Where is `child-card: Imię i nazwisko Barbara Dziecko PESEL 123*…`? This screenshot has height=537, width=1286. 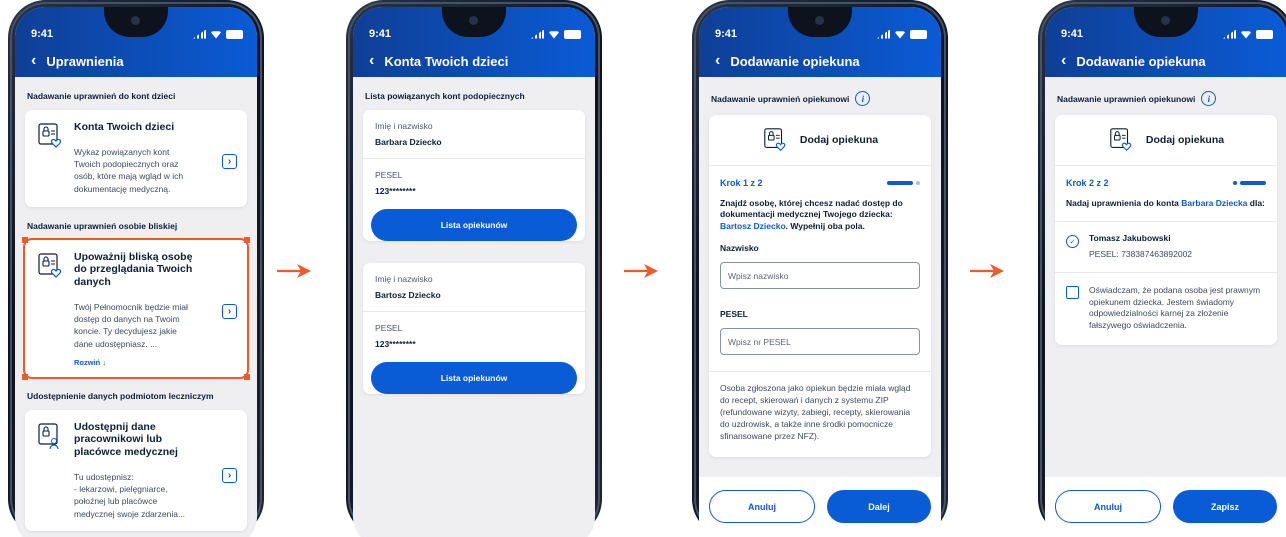 child-card: Imię i nazwisko Barbara Dziecko PESEL 123*… is located at coordinates (474, 175).